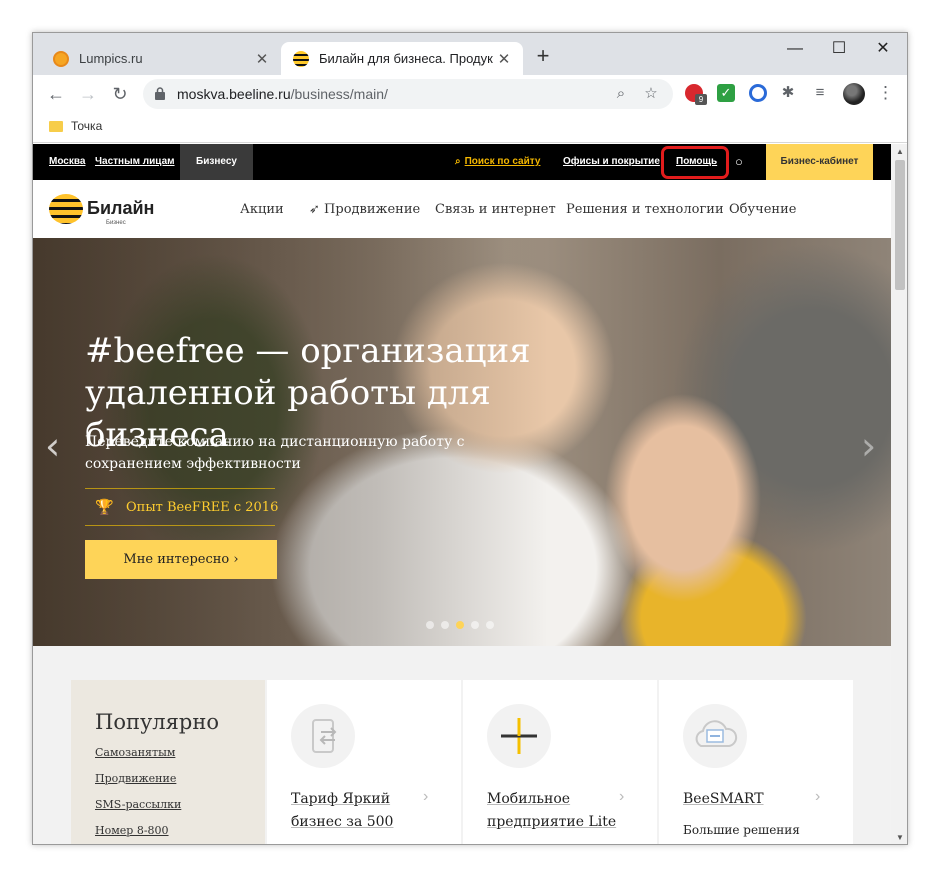  I want to click on browser-menu-icon: ⋮, so click(885, 93).